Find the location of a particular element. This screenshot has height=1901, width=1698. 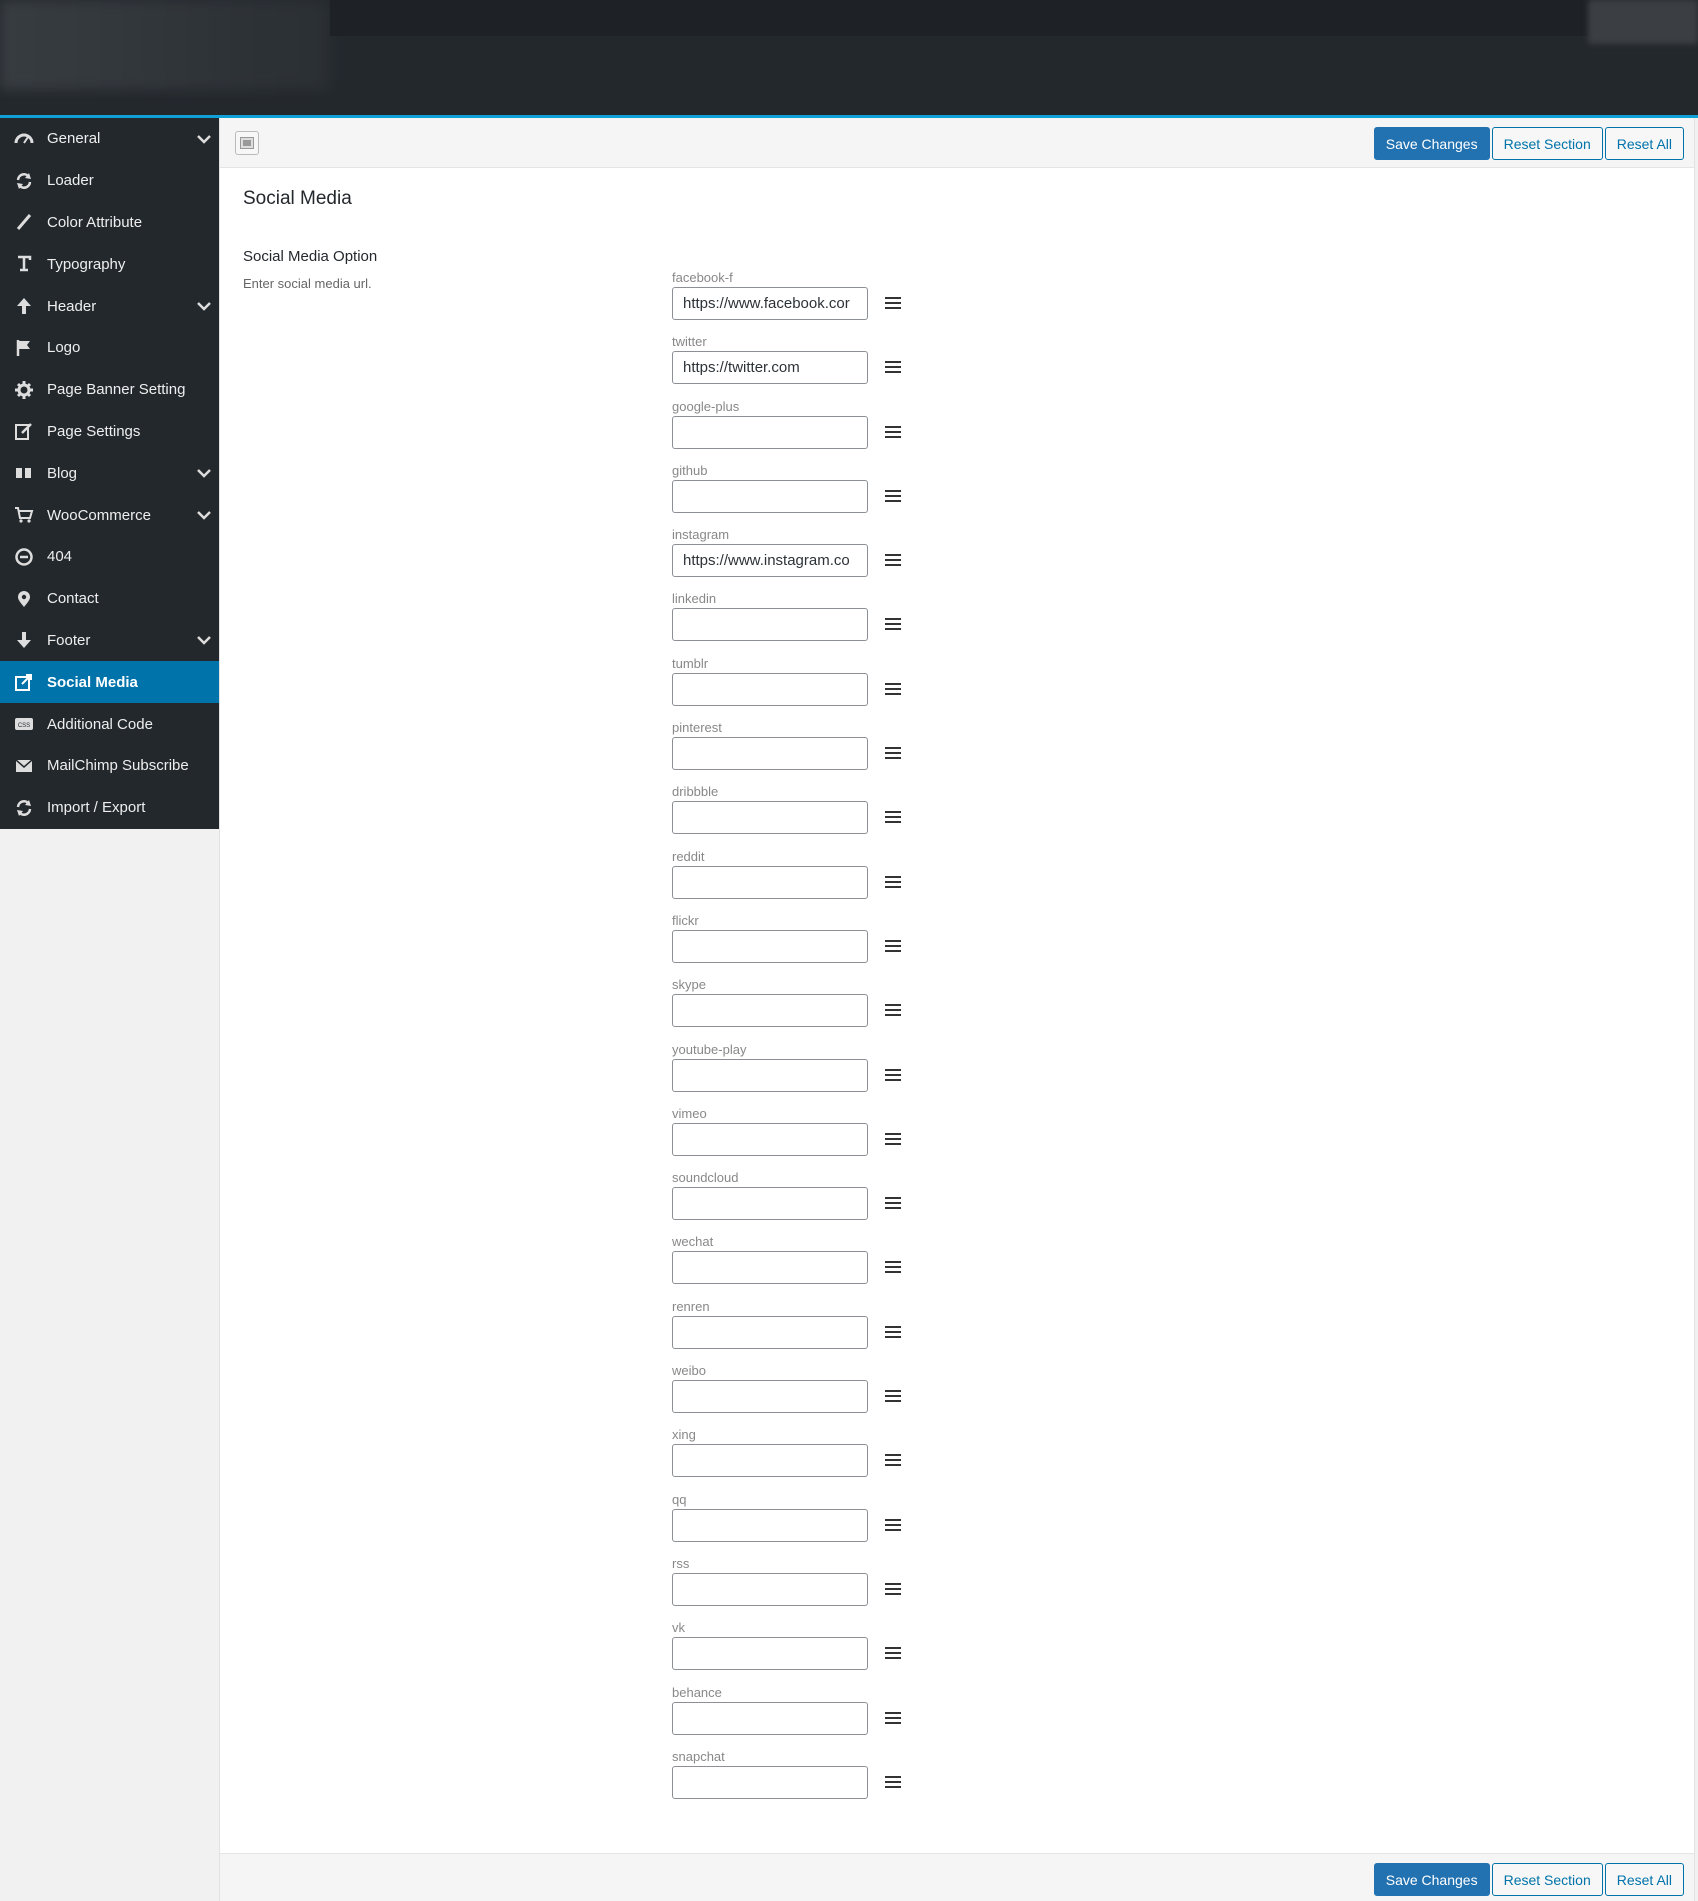

field-label: github is located at coordinates (690, 470).